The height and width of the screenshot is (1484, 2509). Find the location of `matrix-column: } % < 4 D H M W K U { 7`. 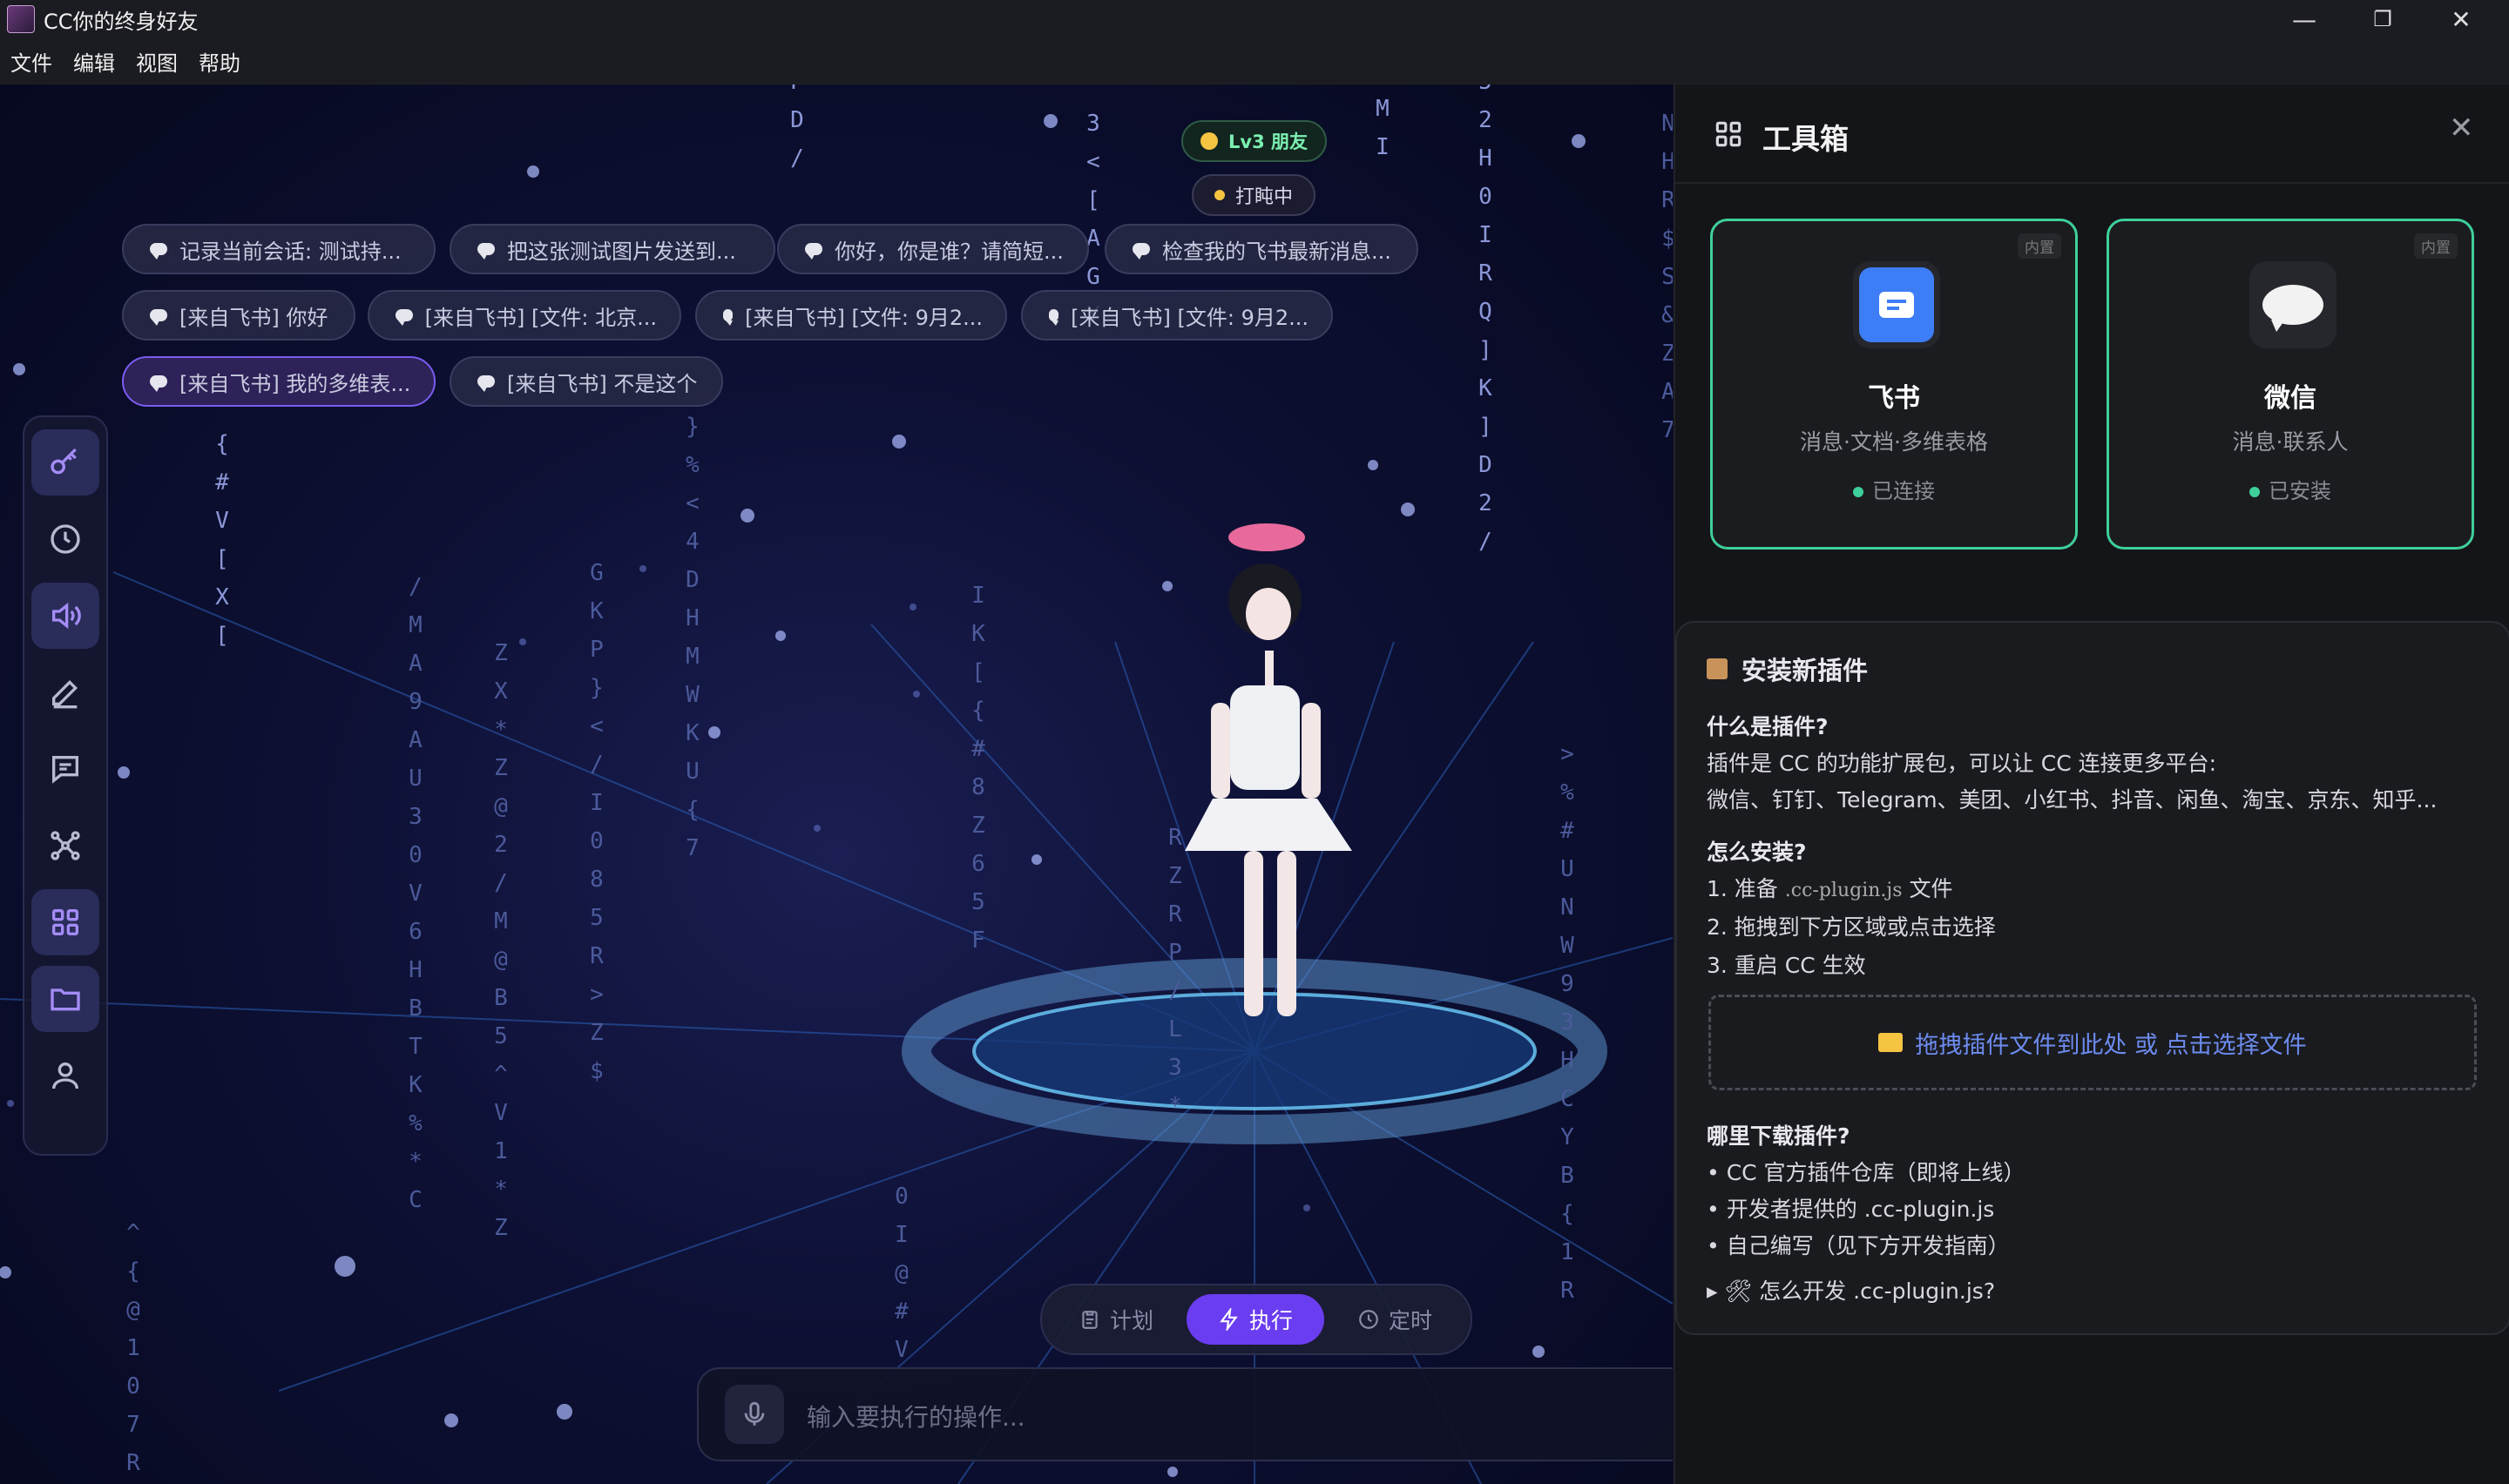

matrix-column: } % < 4 D H M W K U { 7 is located at coordinates (693, 637).